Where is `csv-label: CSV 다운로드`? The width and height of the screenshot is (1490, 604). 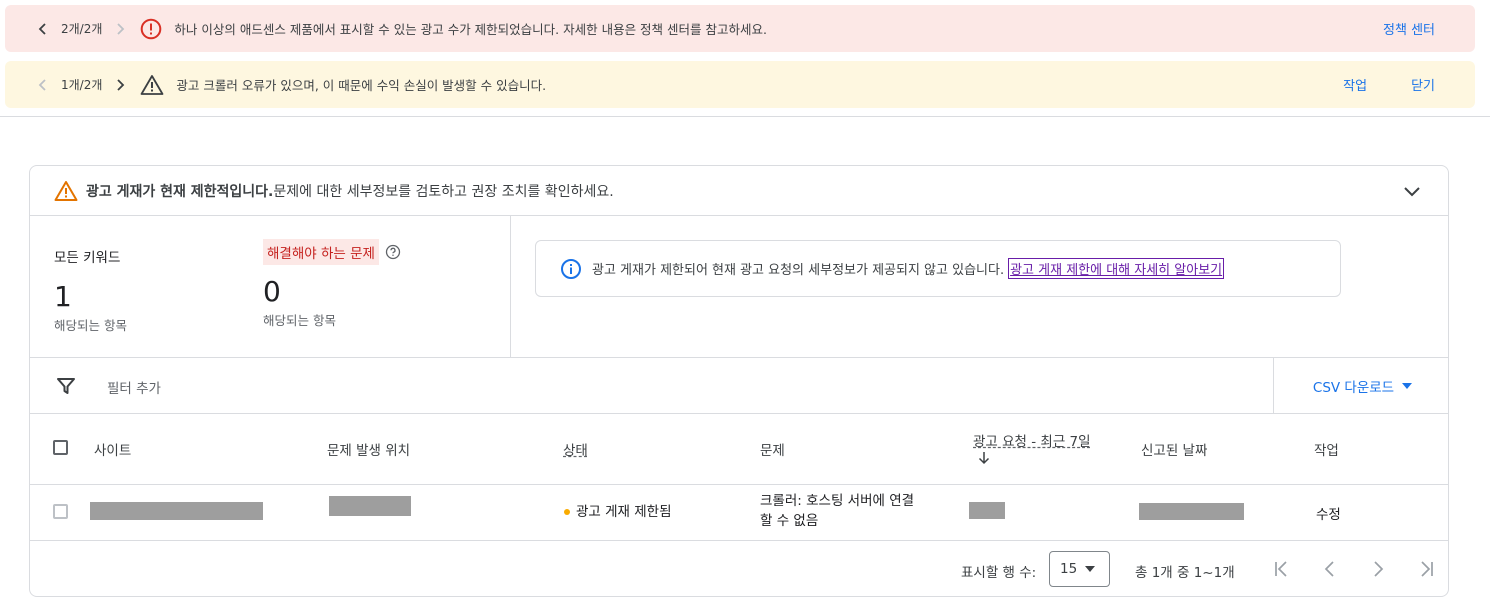
csv-label: CSV 다운로드 is located at coordinates (1353, 387).